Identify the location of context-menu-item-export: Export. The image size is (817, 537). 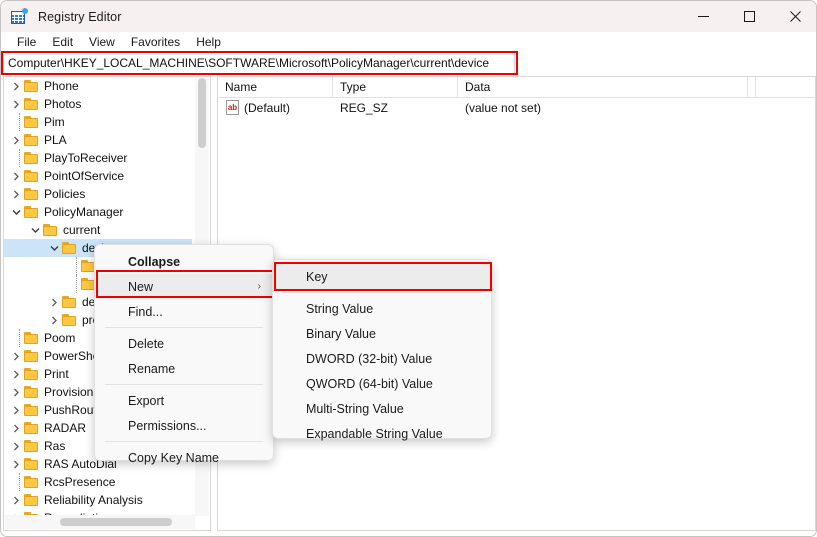
(184, 400).